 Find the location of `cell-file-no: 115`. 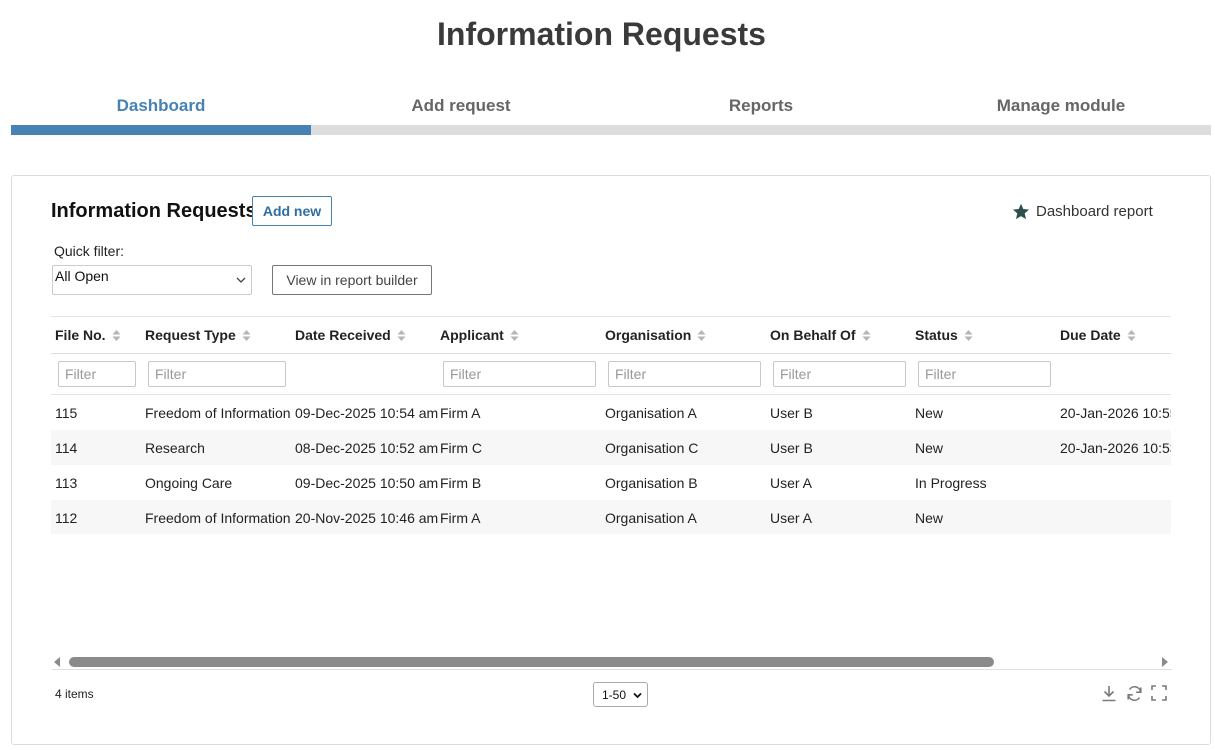

cell-file-no: 115 is located at coordinates (66, 413).